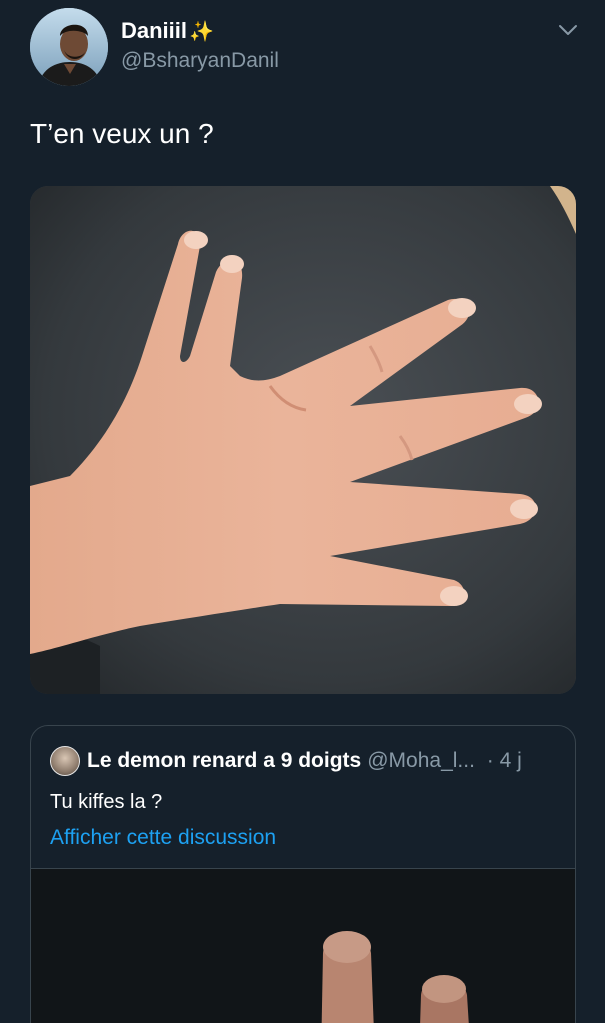 This screenshot has width=605, height=1023. What do you see at coordinates (201, 32) in the screenshot?
I see `sparkles-icon: ✨` at bounding box center [201, 32].